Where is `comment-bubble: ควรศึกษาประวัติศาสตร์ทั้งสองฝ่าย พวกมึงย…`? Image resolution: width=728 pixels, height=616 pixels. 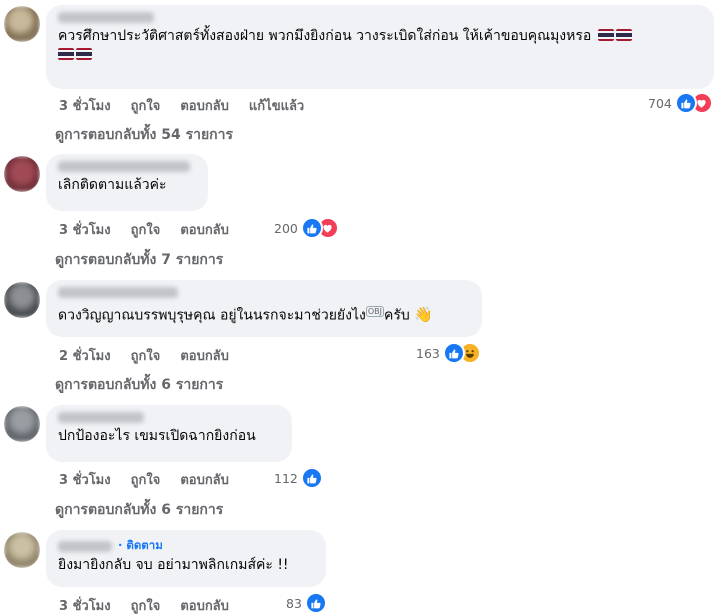
comment-bubble: ควรศึกษาประวัติศาสตร์ทั้งสองฝ่าย พวกมึงย… is located at coordinates (380, 47).